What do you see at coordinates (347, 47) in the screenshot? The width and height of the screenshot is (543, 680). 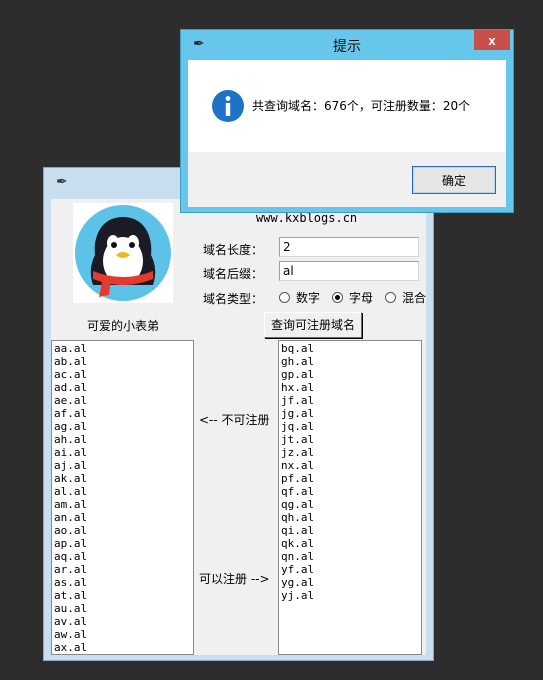 I see `dialog-title: 提示` at bounding box center [347, 47].